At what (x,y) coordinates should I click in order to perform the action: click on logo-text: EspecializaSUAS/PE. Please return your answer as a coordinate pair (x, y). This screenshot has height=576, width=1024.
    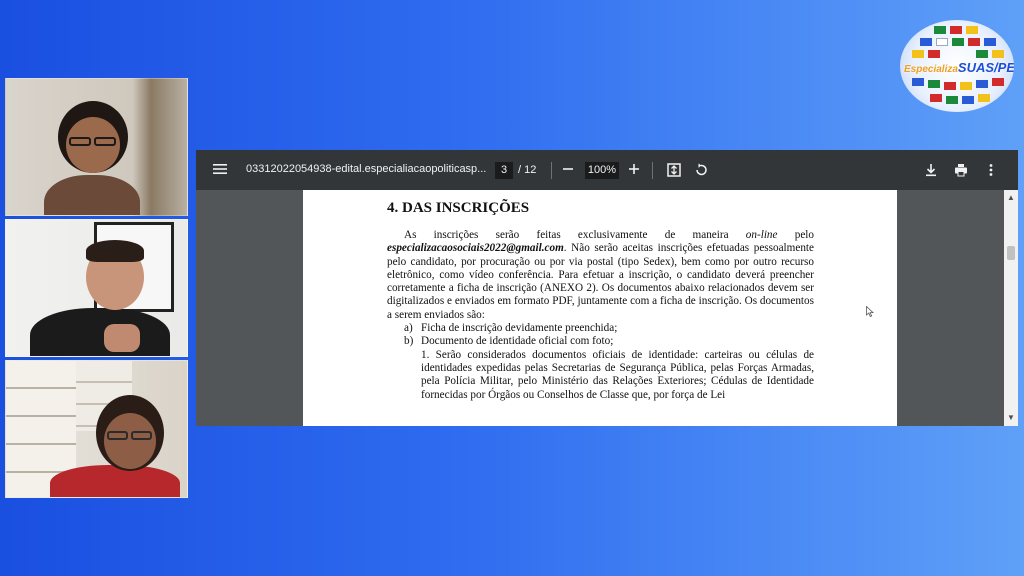
    Looking at the image, I should click on (959, 67).